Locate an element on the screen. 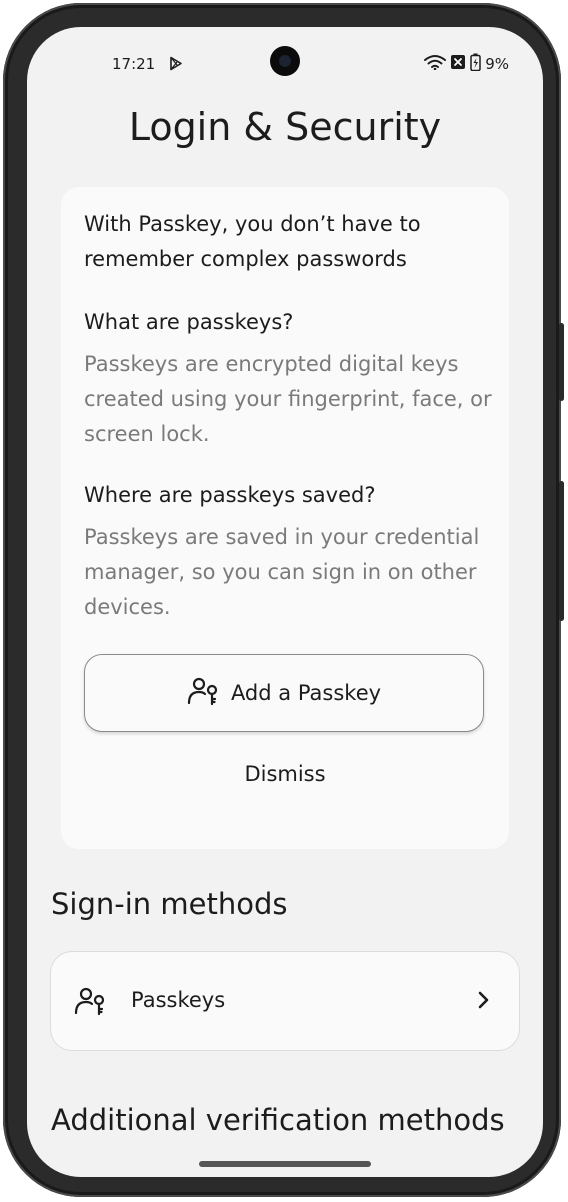 This screenshot has width=568, height=1202. add-passkey-label: Add a Passkey is located at coordinates (306, 693).